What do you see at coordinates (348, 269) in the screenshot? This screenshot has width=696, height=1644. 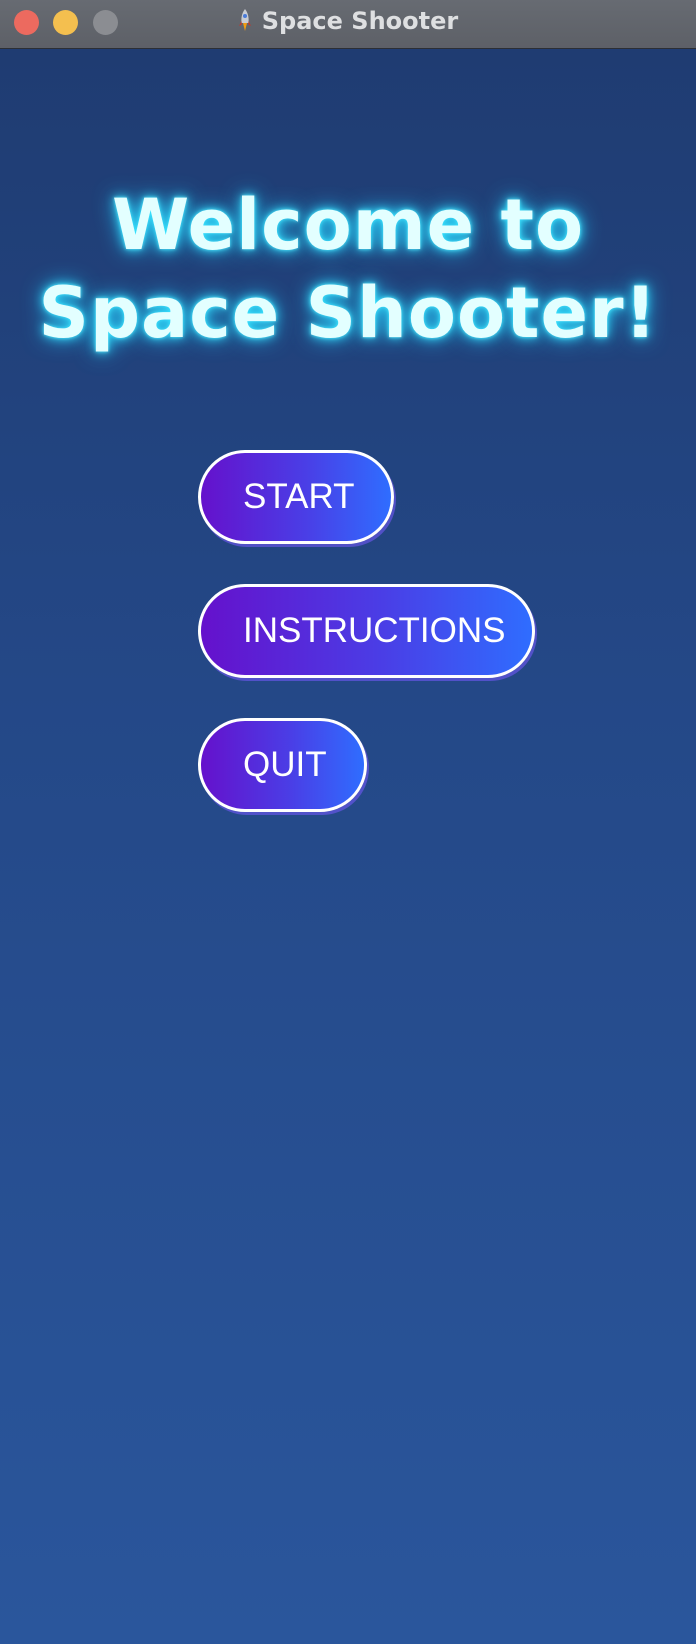 I see `welcome-heading: Welcome to Space Shooter!` at bounding box center [348, 269].